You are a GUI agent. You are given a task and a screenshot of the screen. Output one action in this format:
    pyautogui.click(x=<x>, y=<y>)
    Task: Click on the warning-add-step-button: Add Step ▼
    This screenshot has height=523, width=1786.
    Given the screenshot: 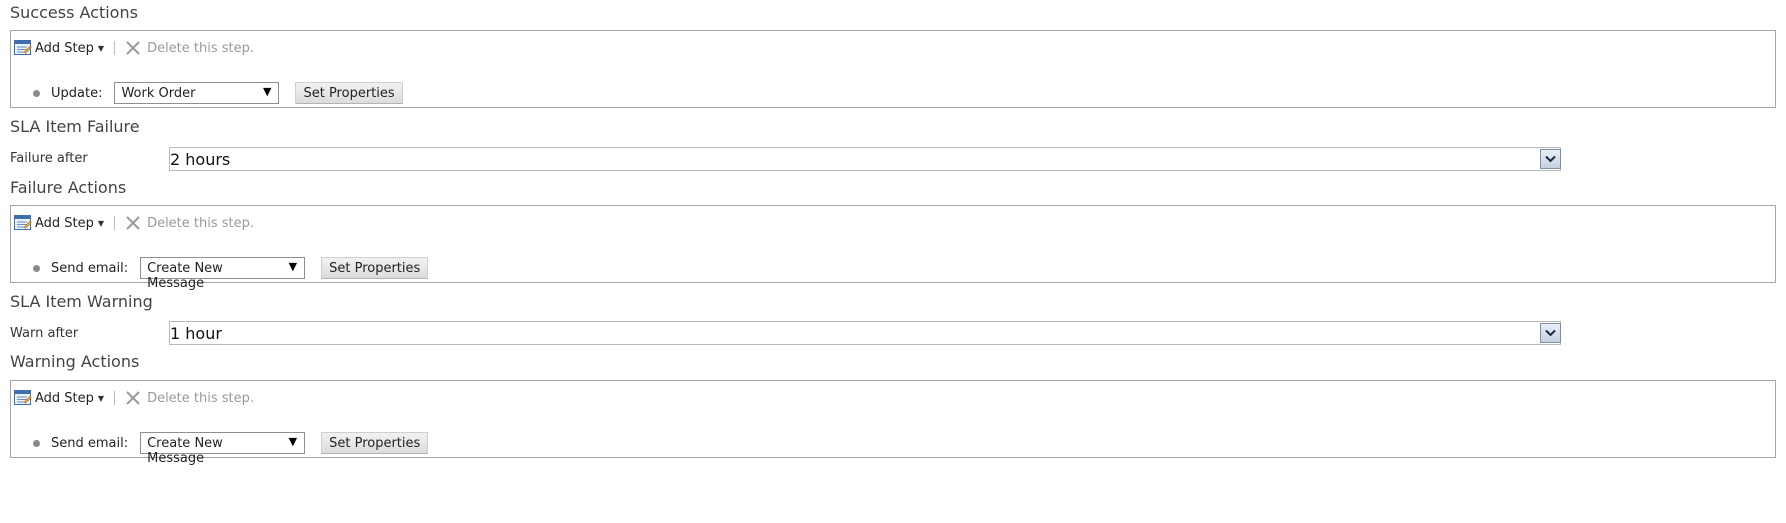 What is the action you would take?
    pyautogui.click(x=59, y=398)
    